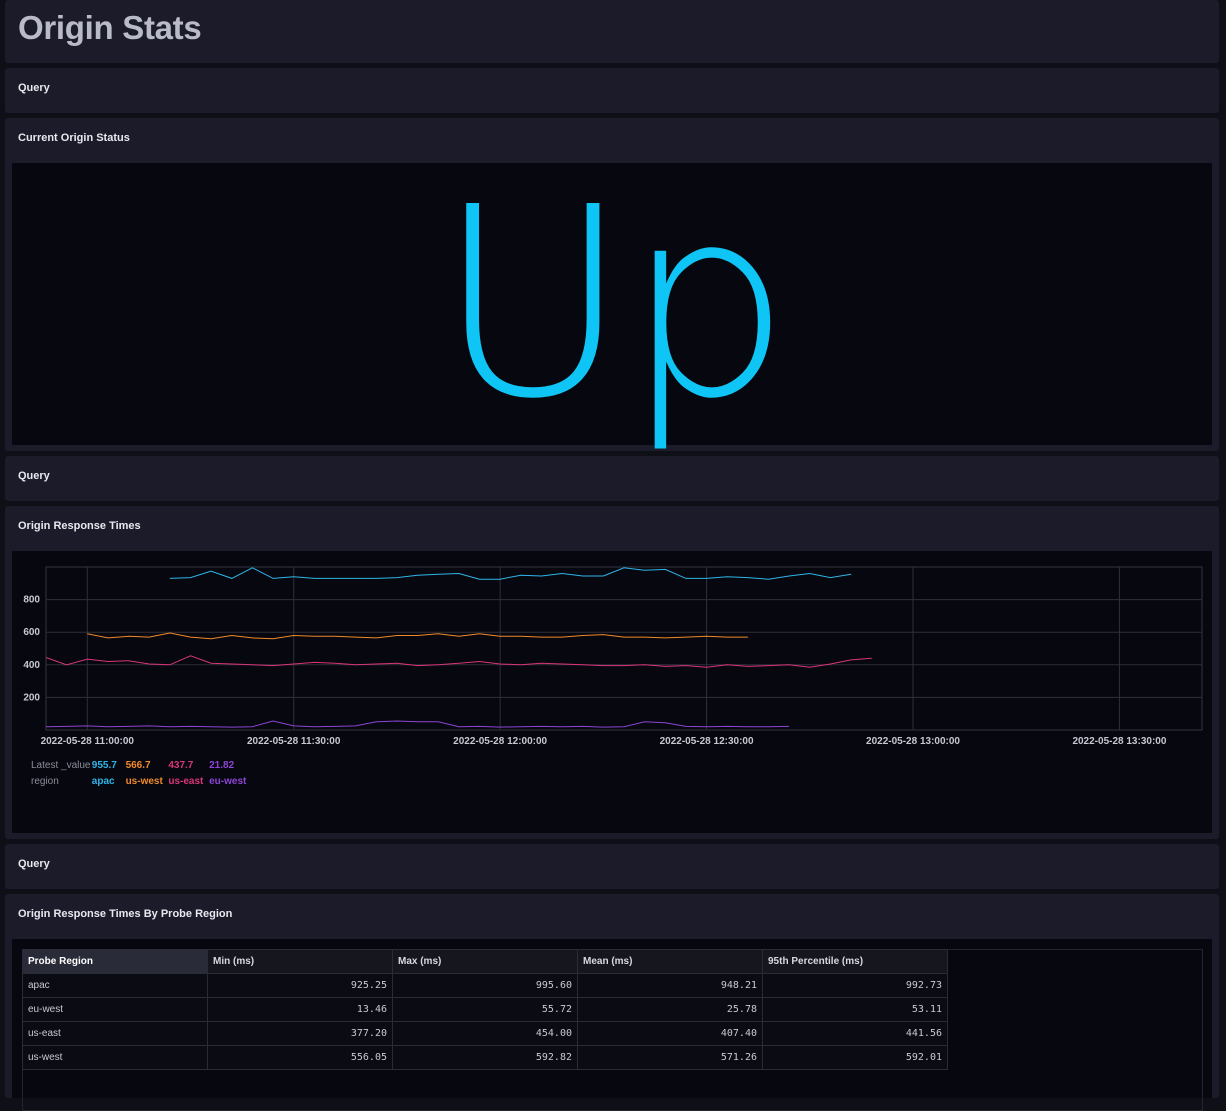 This screenshot has height=1111, width=1226. Describe the element at coordinates (612, 31) in the screenshot. I see `page-header: Origin Stats` at that location.